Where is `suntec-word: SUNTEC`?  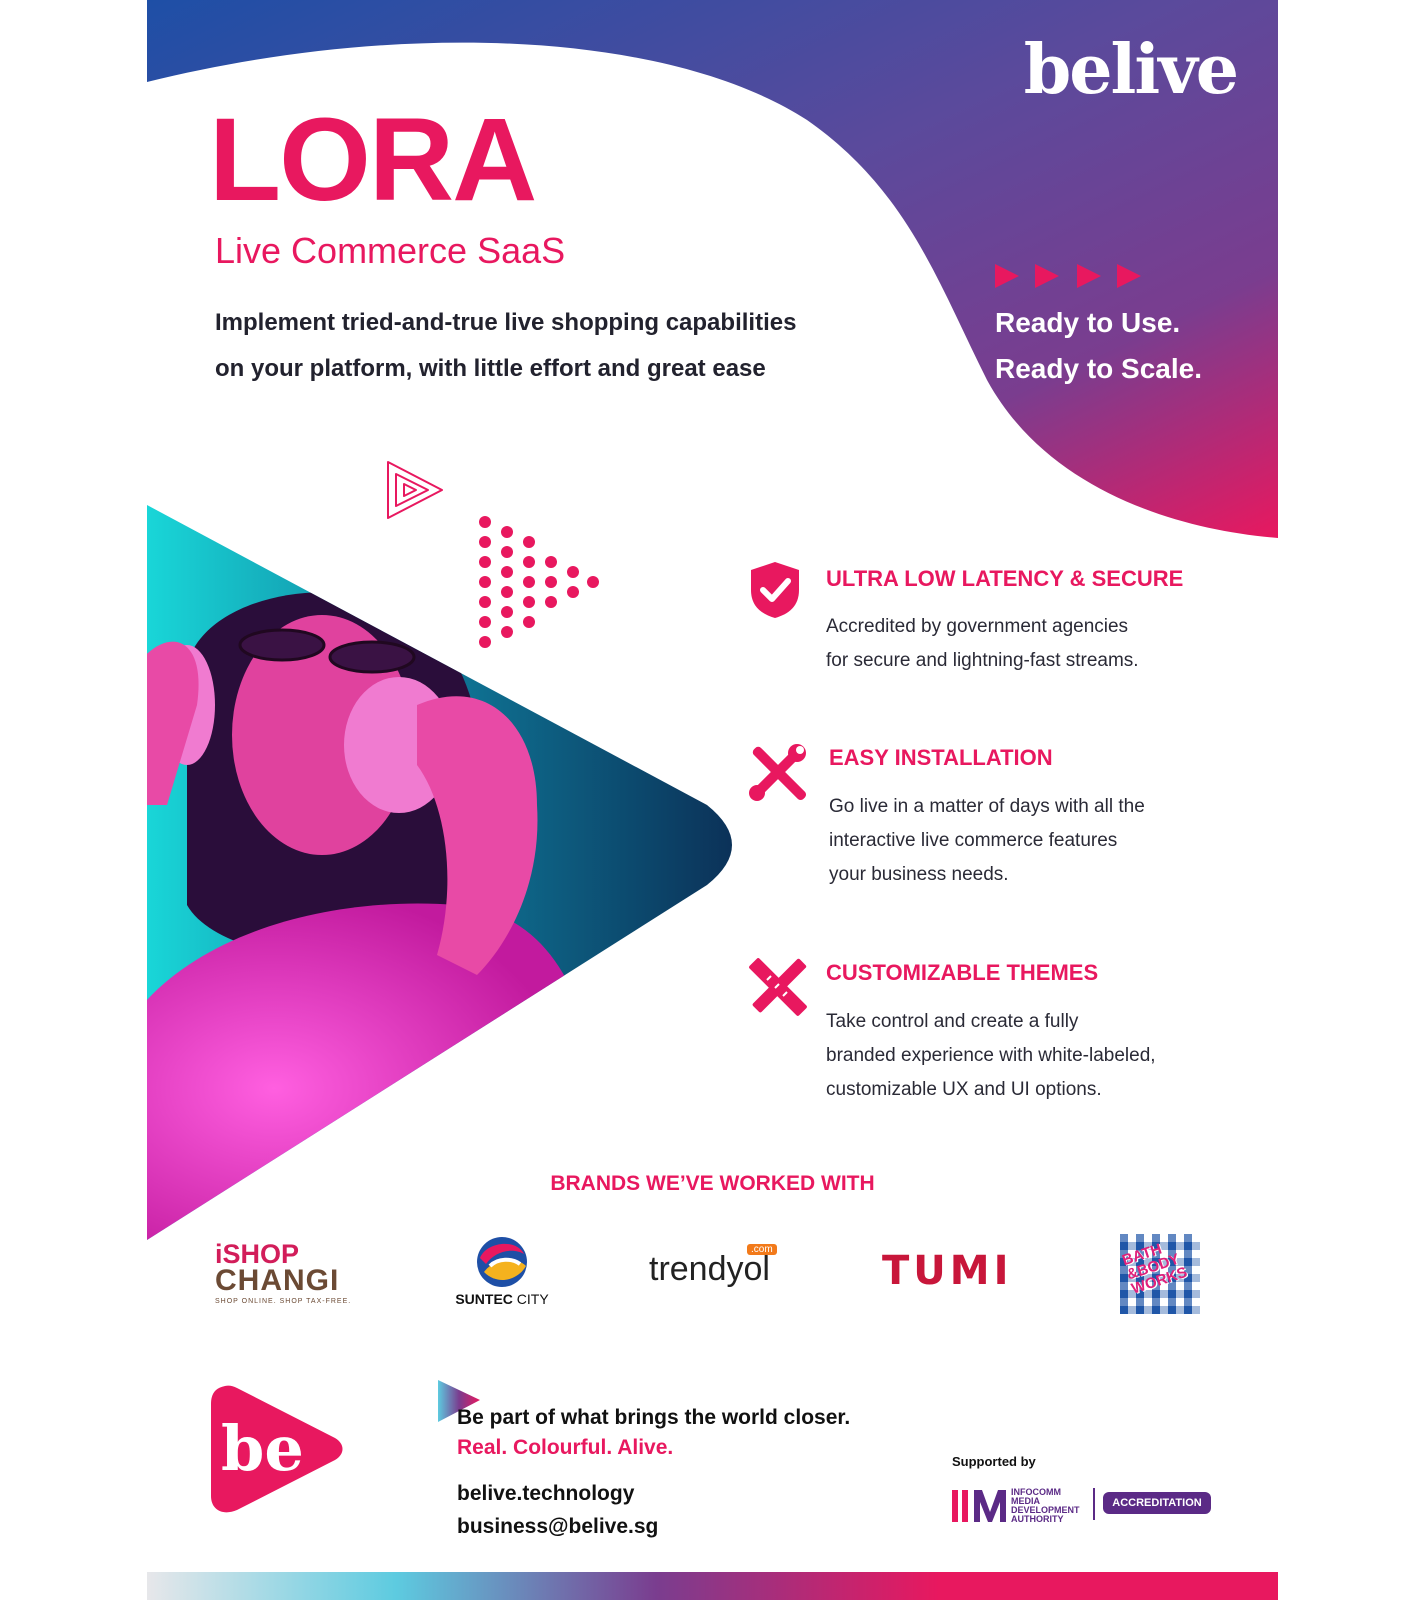
suntec-word: SUNTEC is located at coordinates (484, 1299).